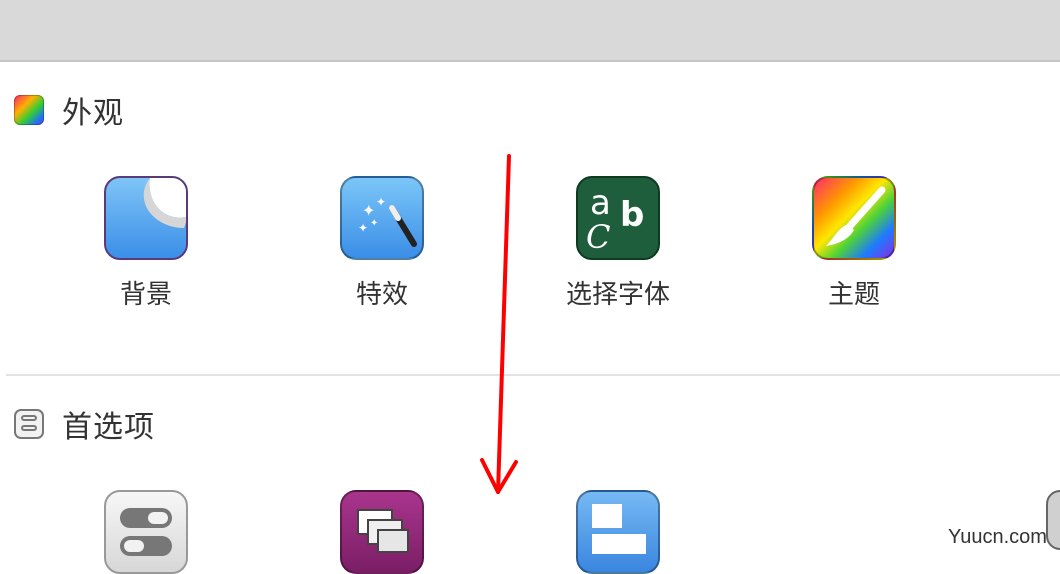 The image size is (1060, 574). What do you see at coordinates (108, 427) in the screenshot?
I see `section-title-preferences: 首选项` at bounding box center [108, 427].